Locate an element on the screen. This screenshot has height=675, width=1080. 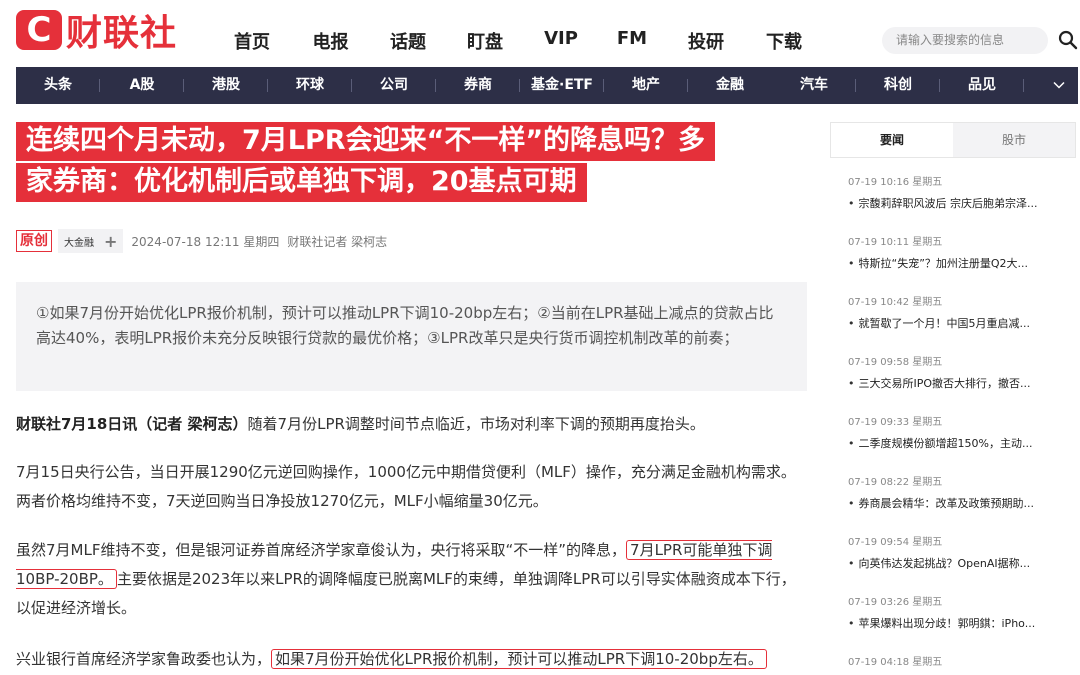
channel-nav: 头条 A股 港股 环球 公司 券商 基金·ETF 地产 金融 汽车 科创 品见 is located at coordinates (547, 85).